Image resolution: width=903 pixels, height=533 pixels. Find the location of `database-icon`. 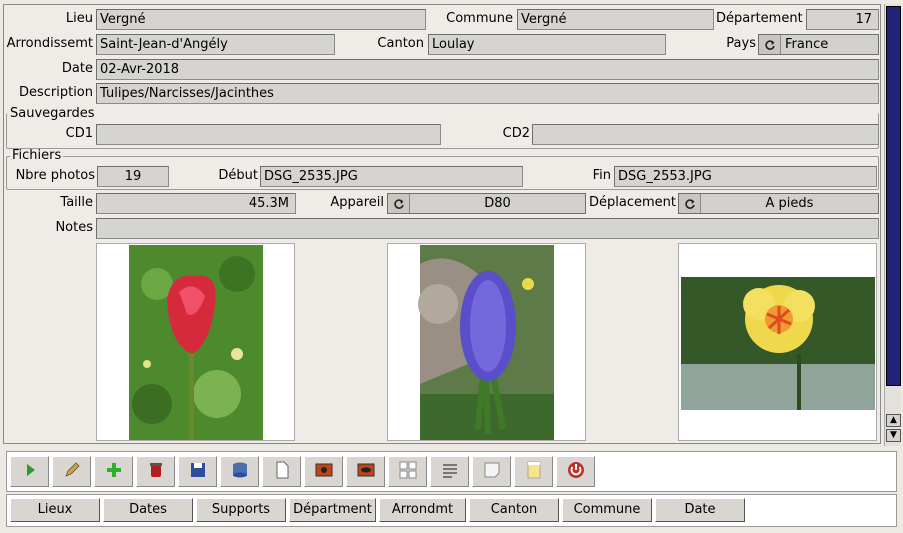

database-icon is located at coordinates (240, 472).